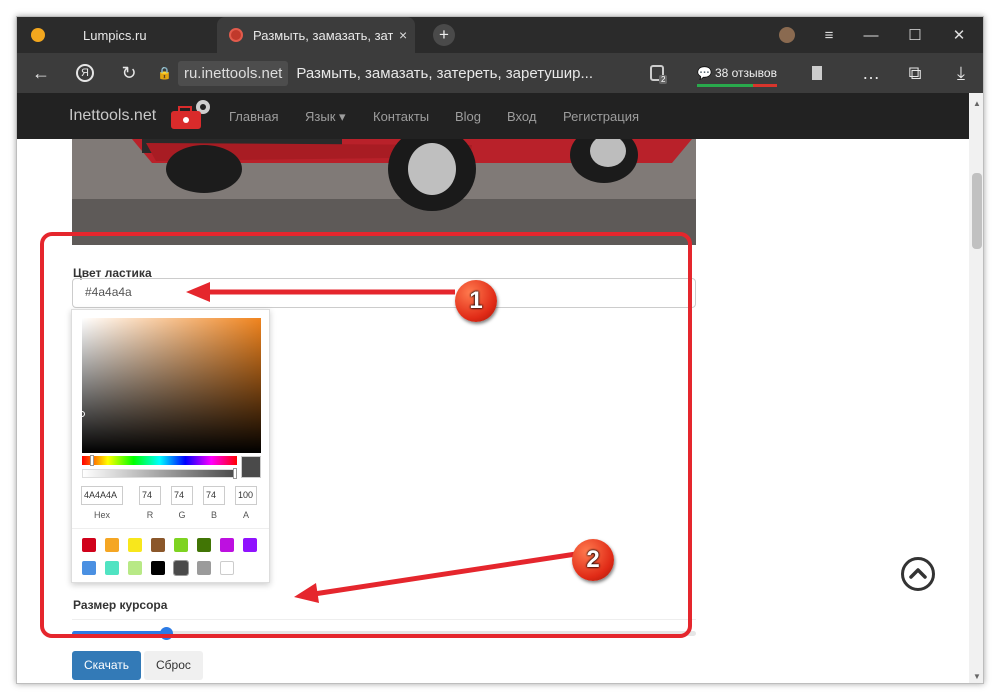  What do you see at coordinates (829, 35) in the screenshot?
I see `menu-icon: ≡` at bounding box center [829, 35].